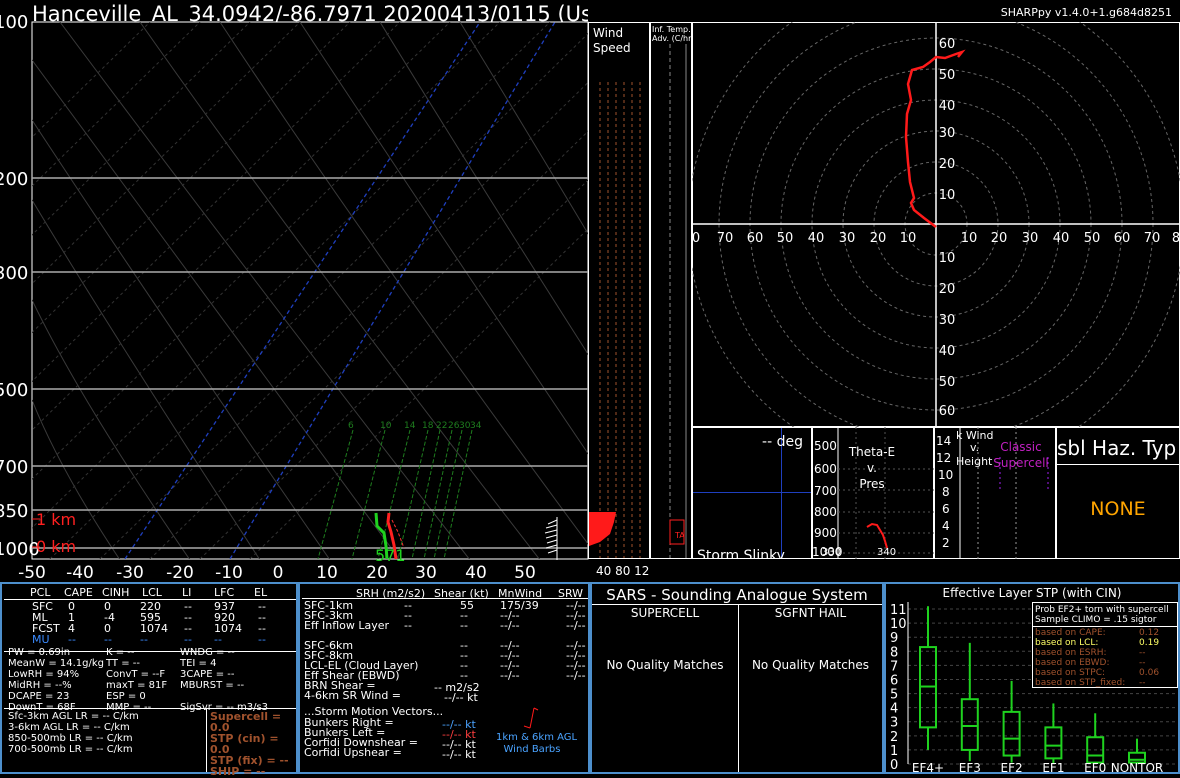 This screenshot has width=1180, height=778. I want to click on stp-y-tick: 10, so click(898, 624).